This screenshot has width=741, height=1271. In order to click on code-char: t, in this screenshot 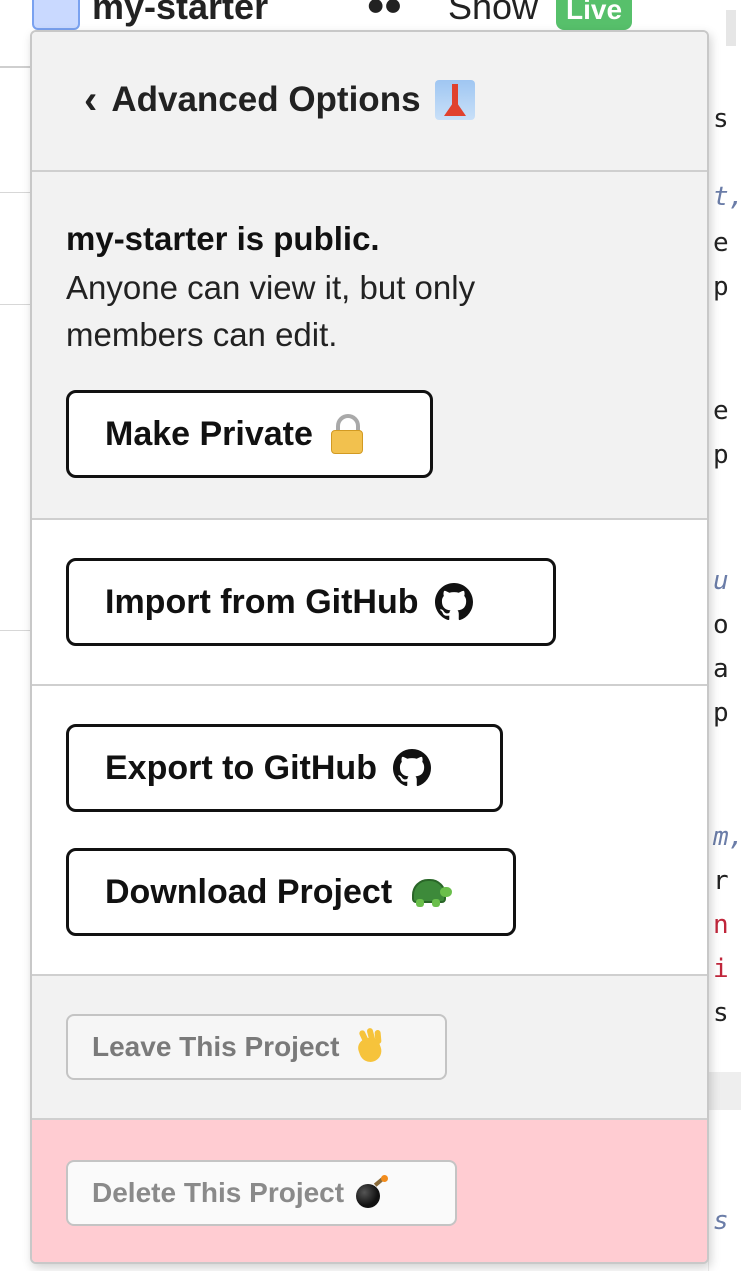, I will do `click(727, 197)`.